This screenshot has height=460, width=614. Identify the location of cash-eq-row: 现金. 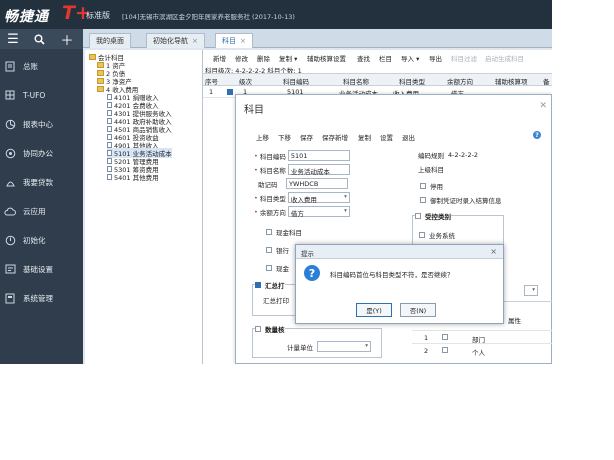
(277, 268).